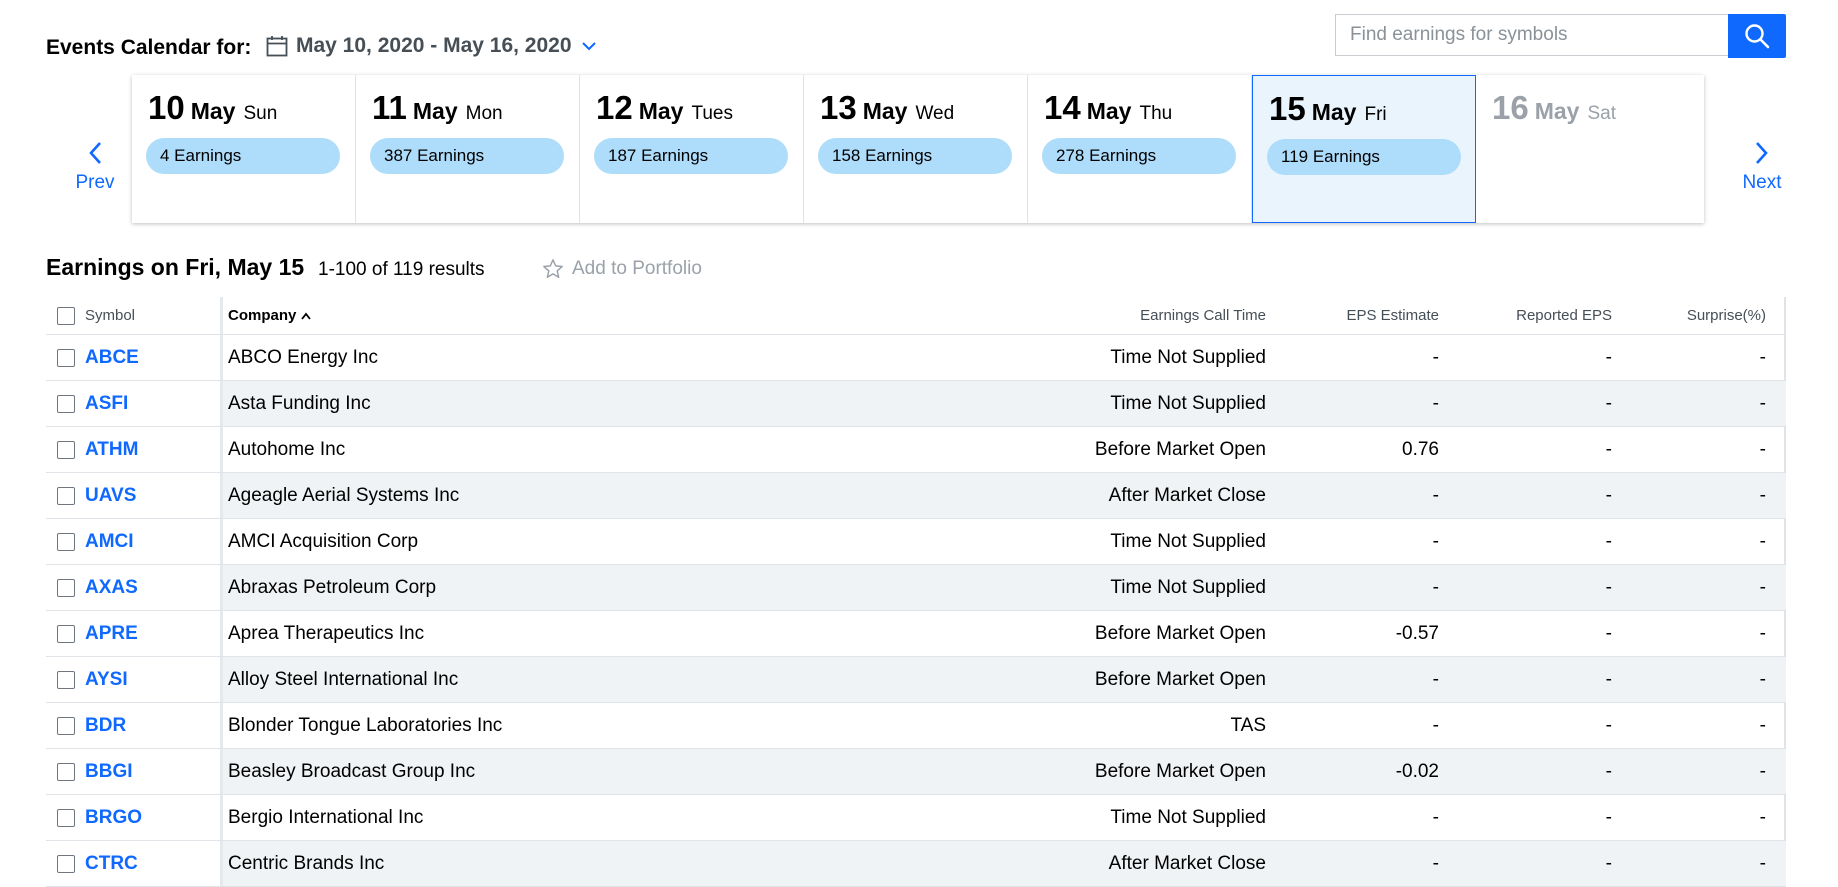 The width and height of the screenshot is (1838, 887). I want to click on day-number: 14, so click(1062, 107).